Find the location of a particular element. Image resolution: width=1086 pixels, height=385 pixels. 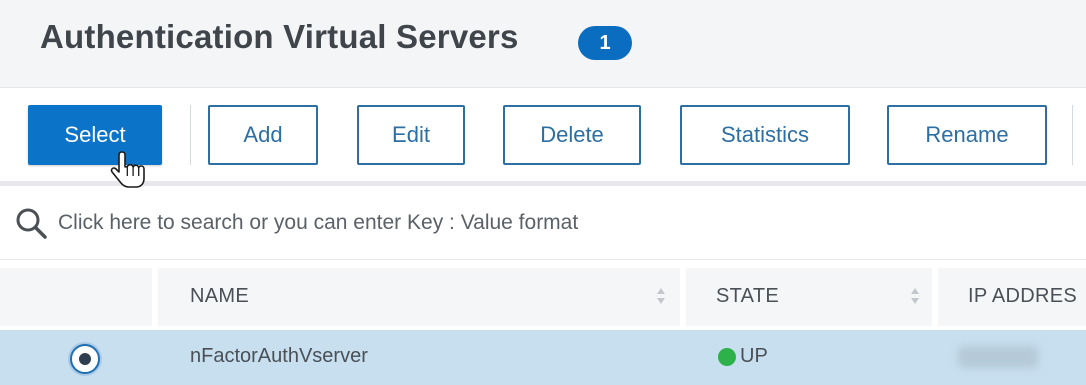

count-badge: 1 is located at coordinates (605, 43).